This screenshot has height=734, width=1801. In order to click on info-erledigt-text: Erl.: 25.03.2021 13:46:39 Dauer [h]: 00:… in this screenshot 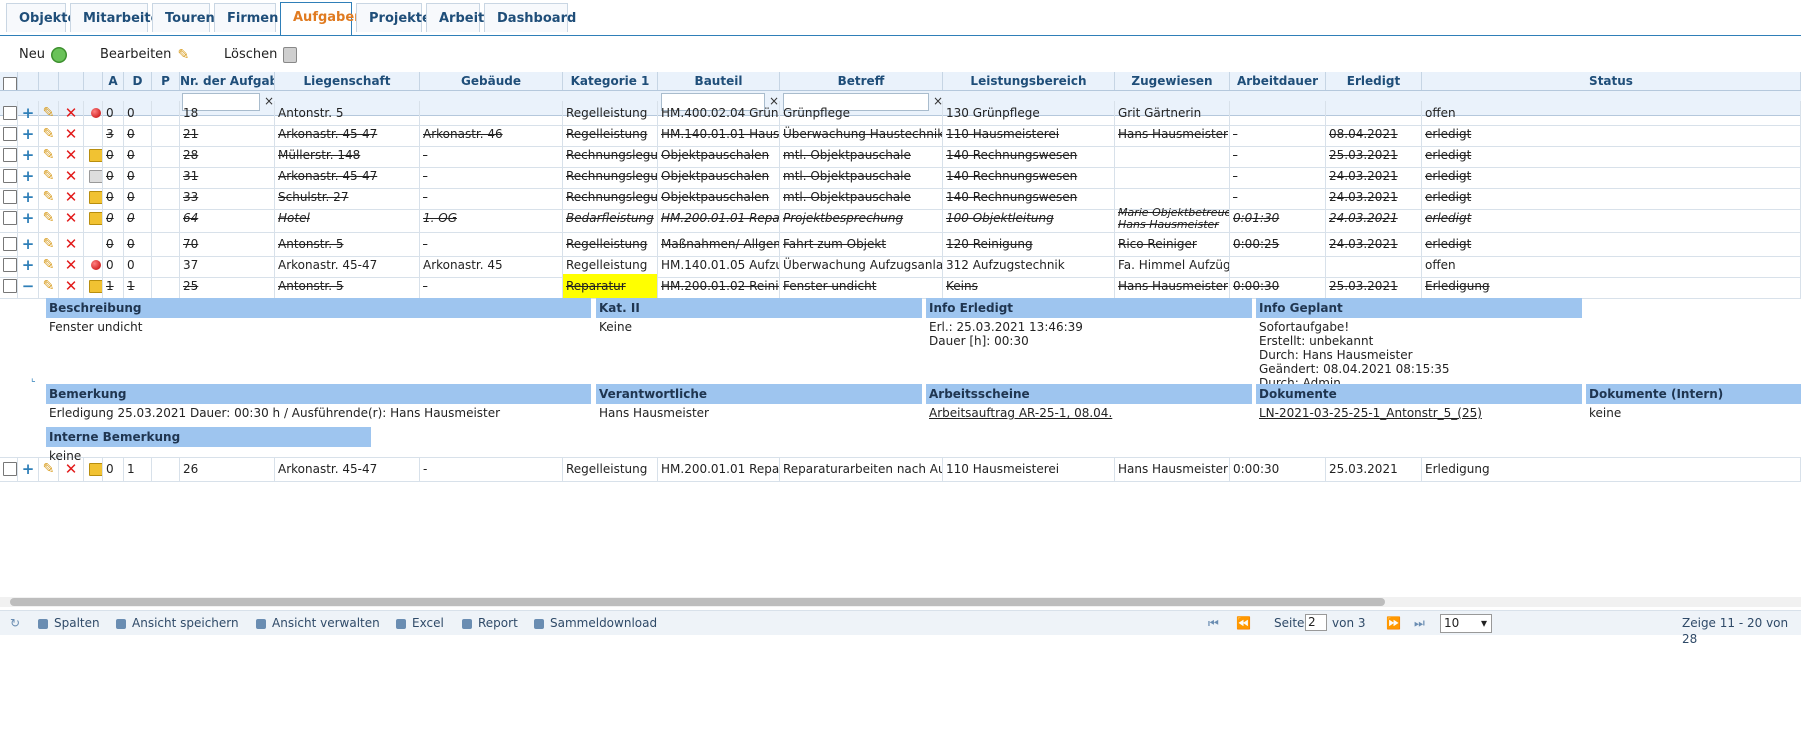, I will do `click(1006, 334)`.